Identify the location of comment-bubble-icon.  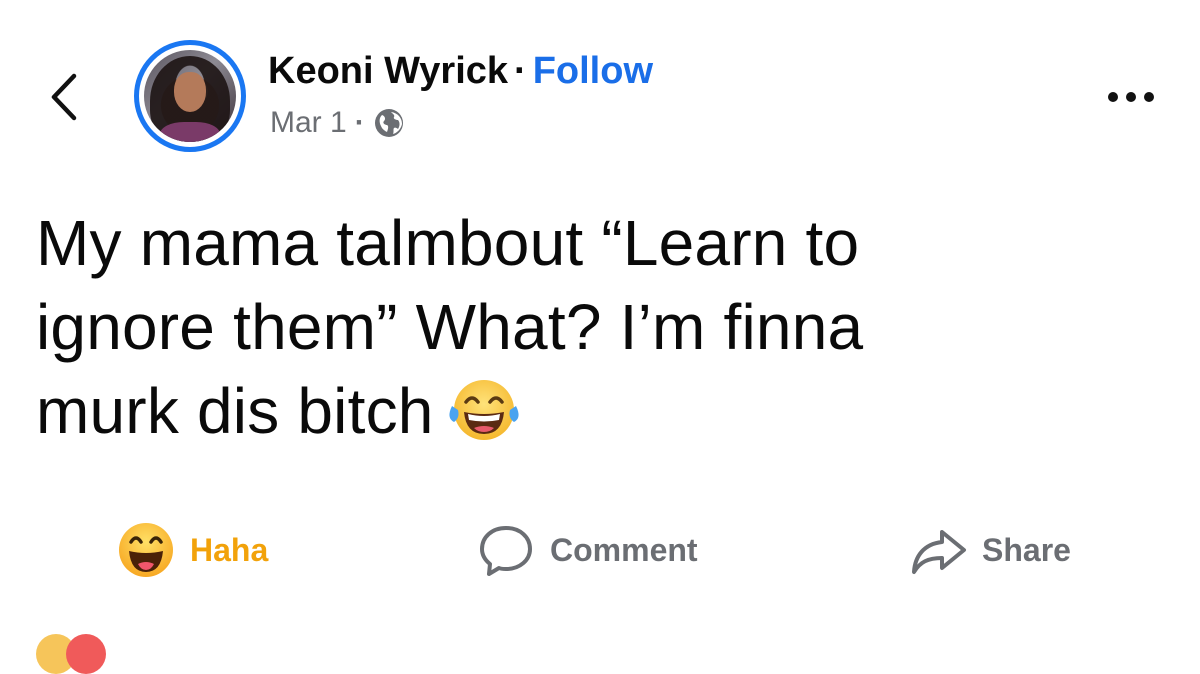
(506, 551).